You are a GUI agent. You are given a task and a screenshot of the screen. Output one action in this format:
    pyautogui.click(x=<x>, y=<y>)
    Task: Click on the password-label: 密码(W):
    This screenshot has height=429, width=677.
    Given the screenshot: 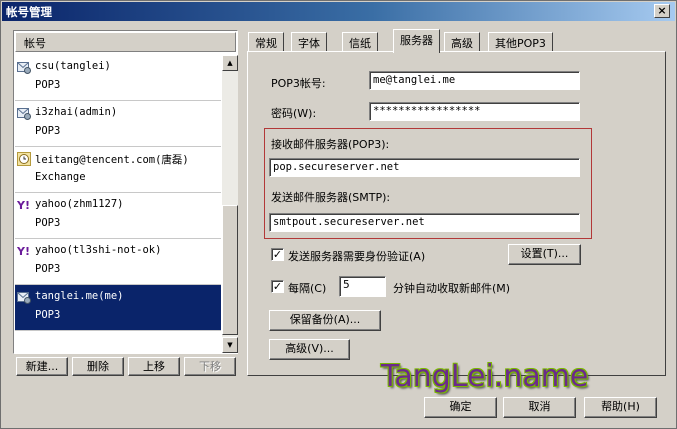 What is the action you would take?
    pyautogui.click(x=294, y=113)
    